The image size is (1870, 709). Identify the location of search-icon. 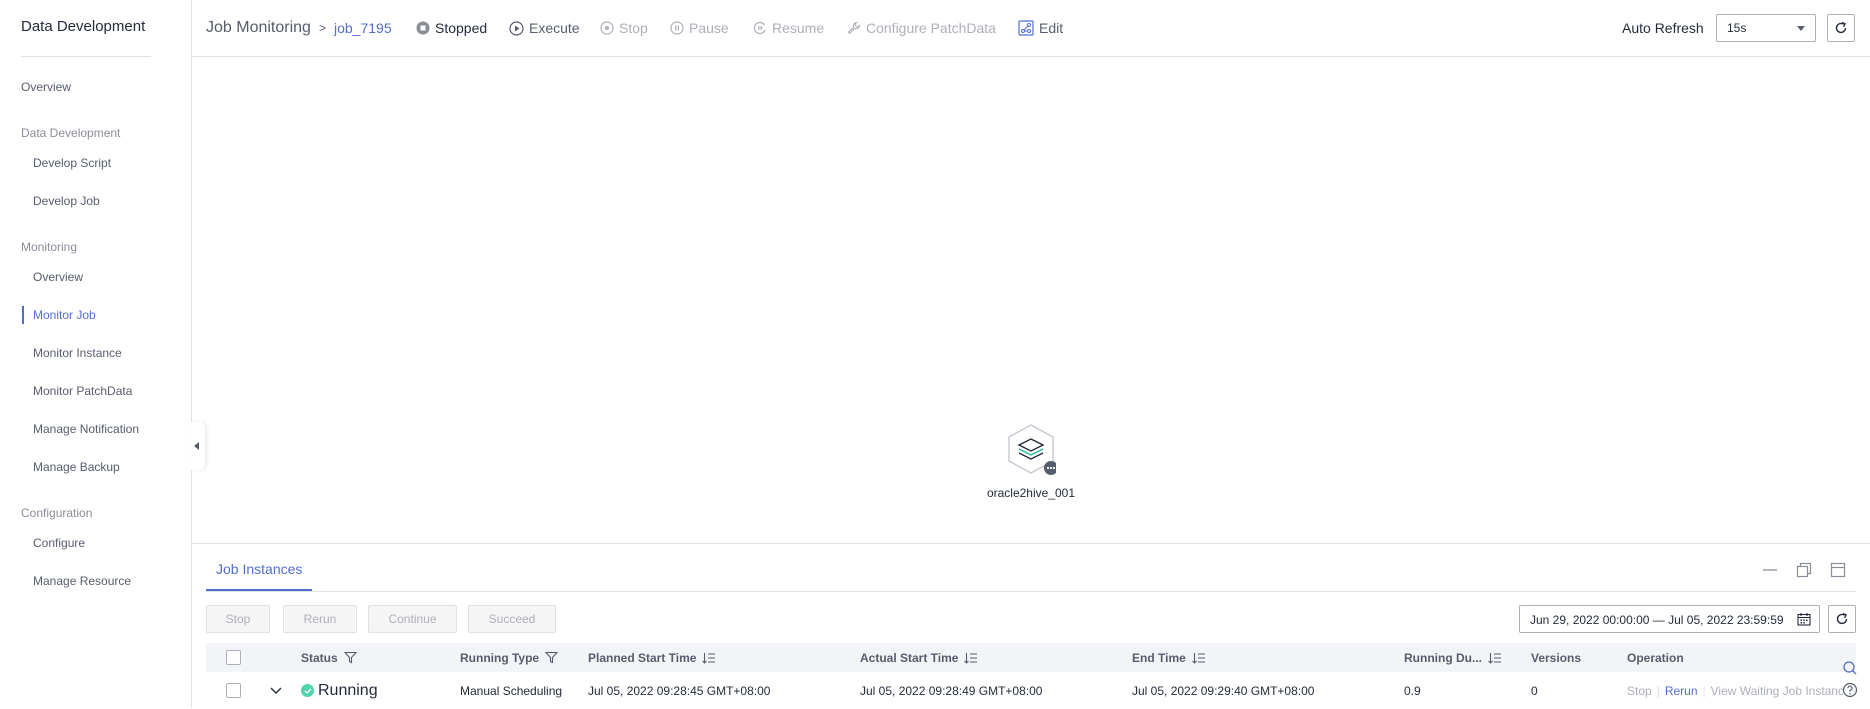
(1850, 668).